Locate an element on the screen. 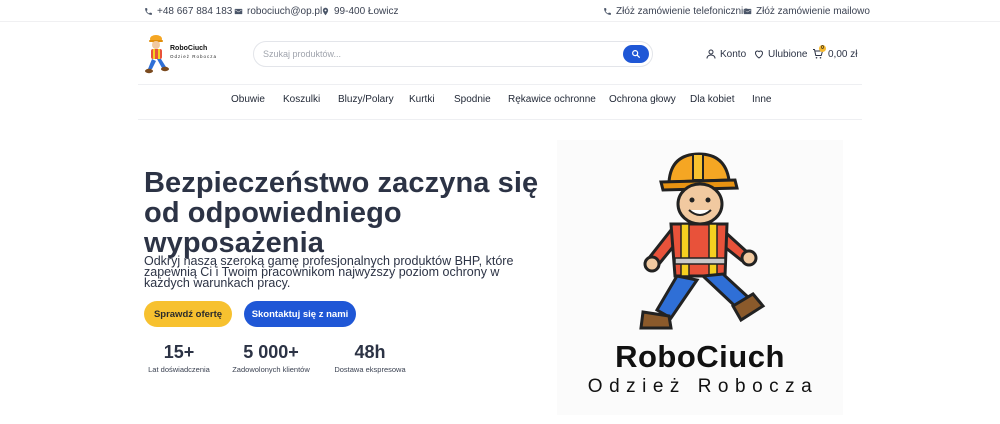 The height and width of the screenshot is (424, 1000). cart-count-badge: 0 is located at coordinates (822, 48).